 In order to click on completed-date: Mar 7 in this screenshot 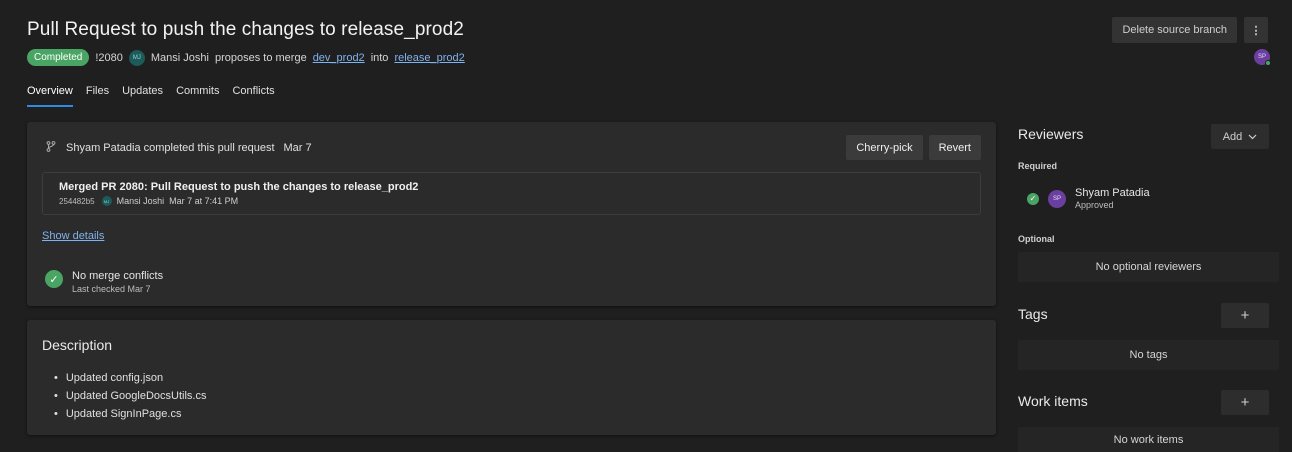, I will do `click(297, 148)`.